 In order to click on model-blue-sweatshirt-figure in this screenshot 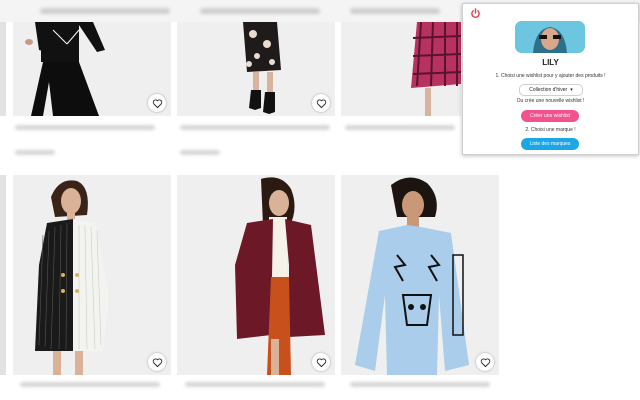, I will do `click(412, 276)`.